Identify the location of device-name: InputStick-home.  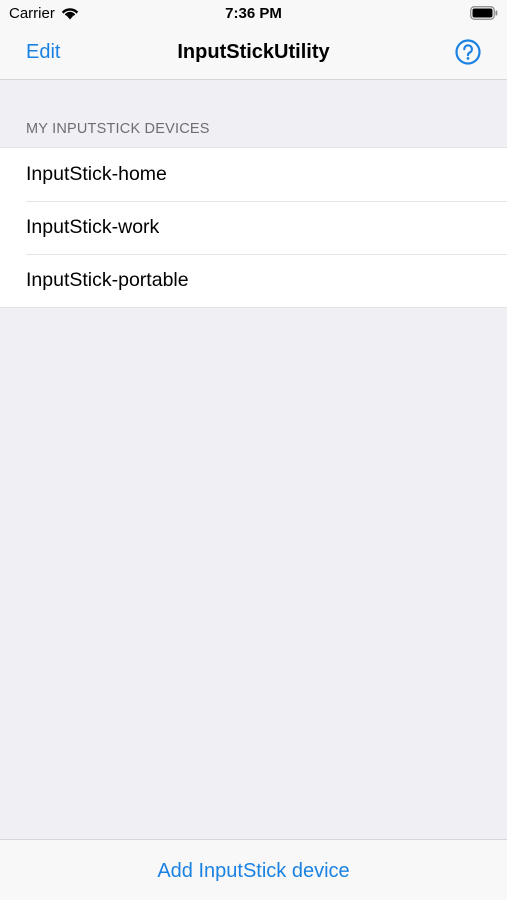
(96, 174).